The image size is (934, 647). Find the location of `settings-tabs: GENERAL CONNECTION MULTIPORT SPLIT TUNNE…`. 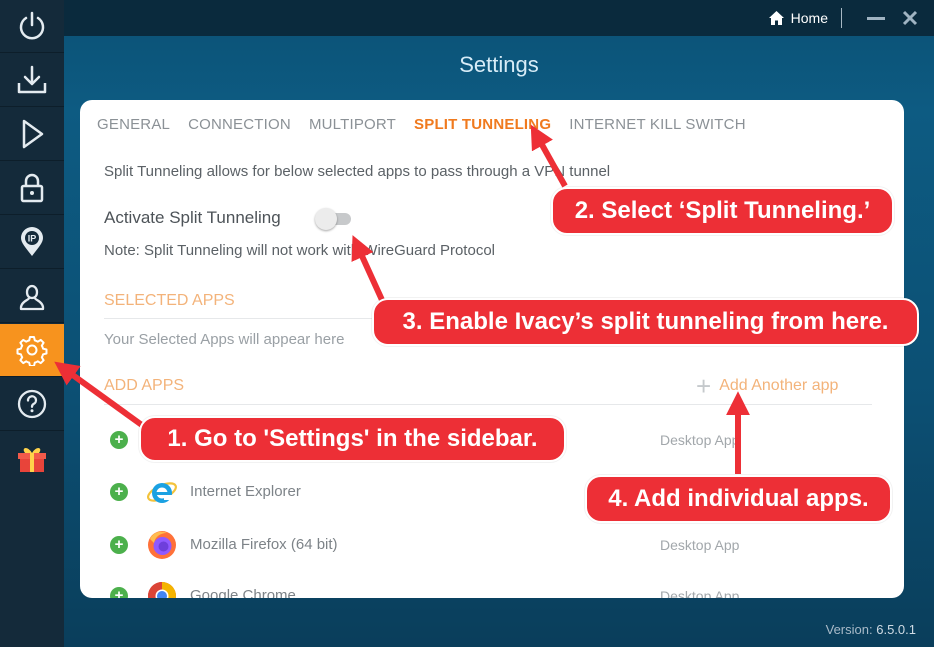

settings-tabs: GENERAL CONNECTION MULTIPORT SPLIT TUNNE… is located at coordinates (421, 124).